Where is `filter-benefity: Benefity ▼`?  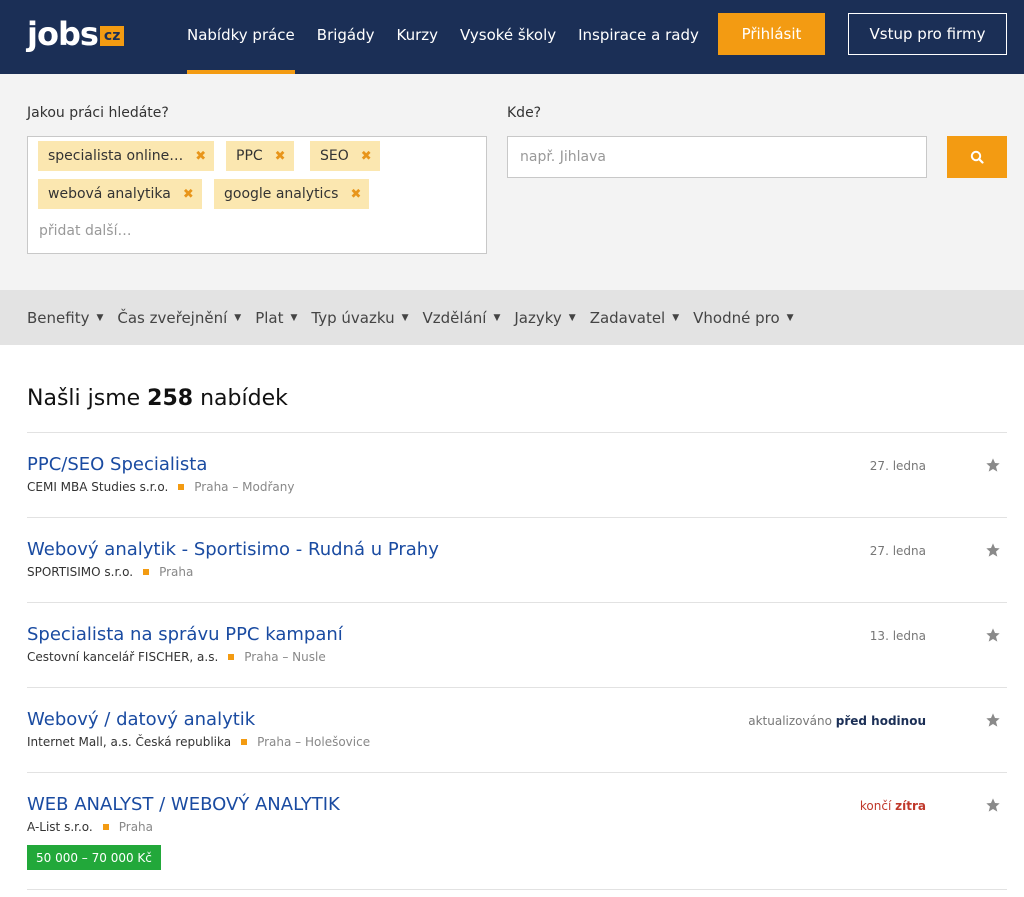 filter-benefity: Benefity ▼ is located at coordinates (65, 318).